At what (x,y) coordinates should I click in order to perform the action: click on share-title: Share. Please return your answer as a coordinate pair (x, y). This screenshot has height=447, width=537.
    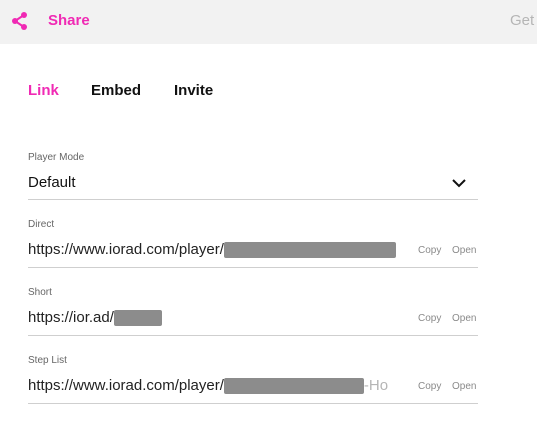
    Looking at the image, I should click on (69, 20).